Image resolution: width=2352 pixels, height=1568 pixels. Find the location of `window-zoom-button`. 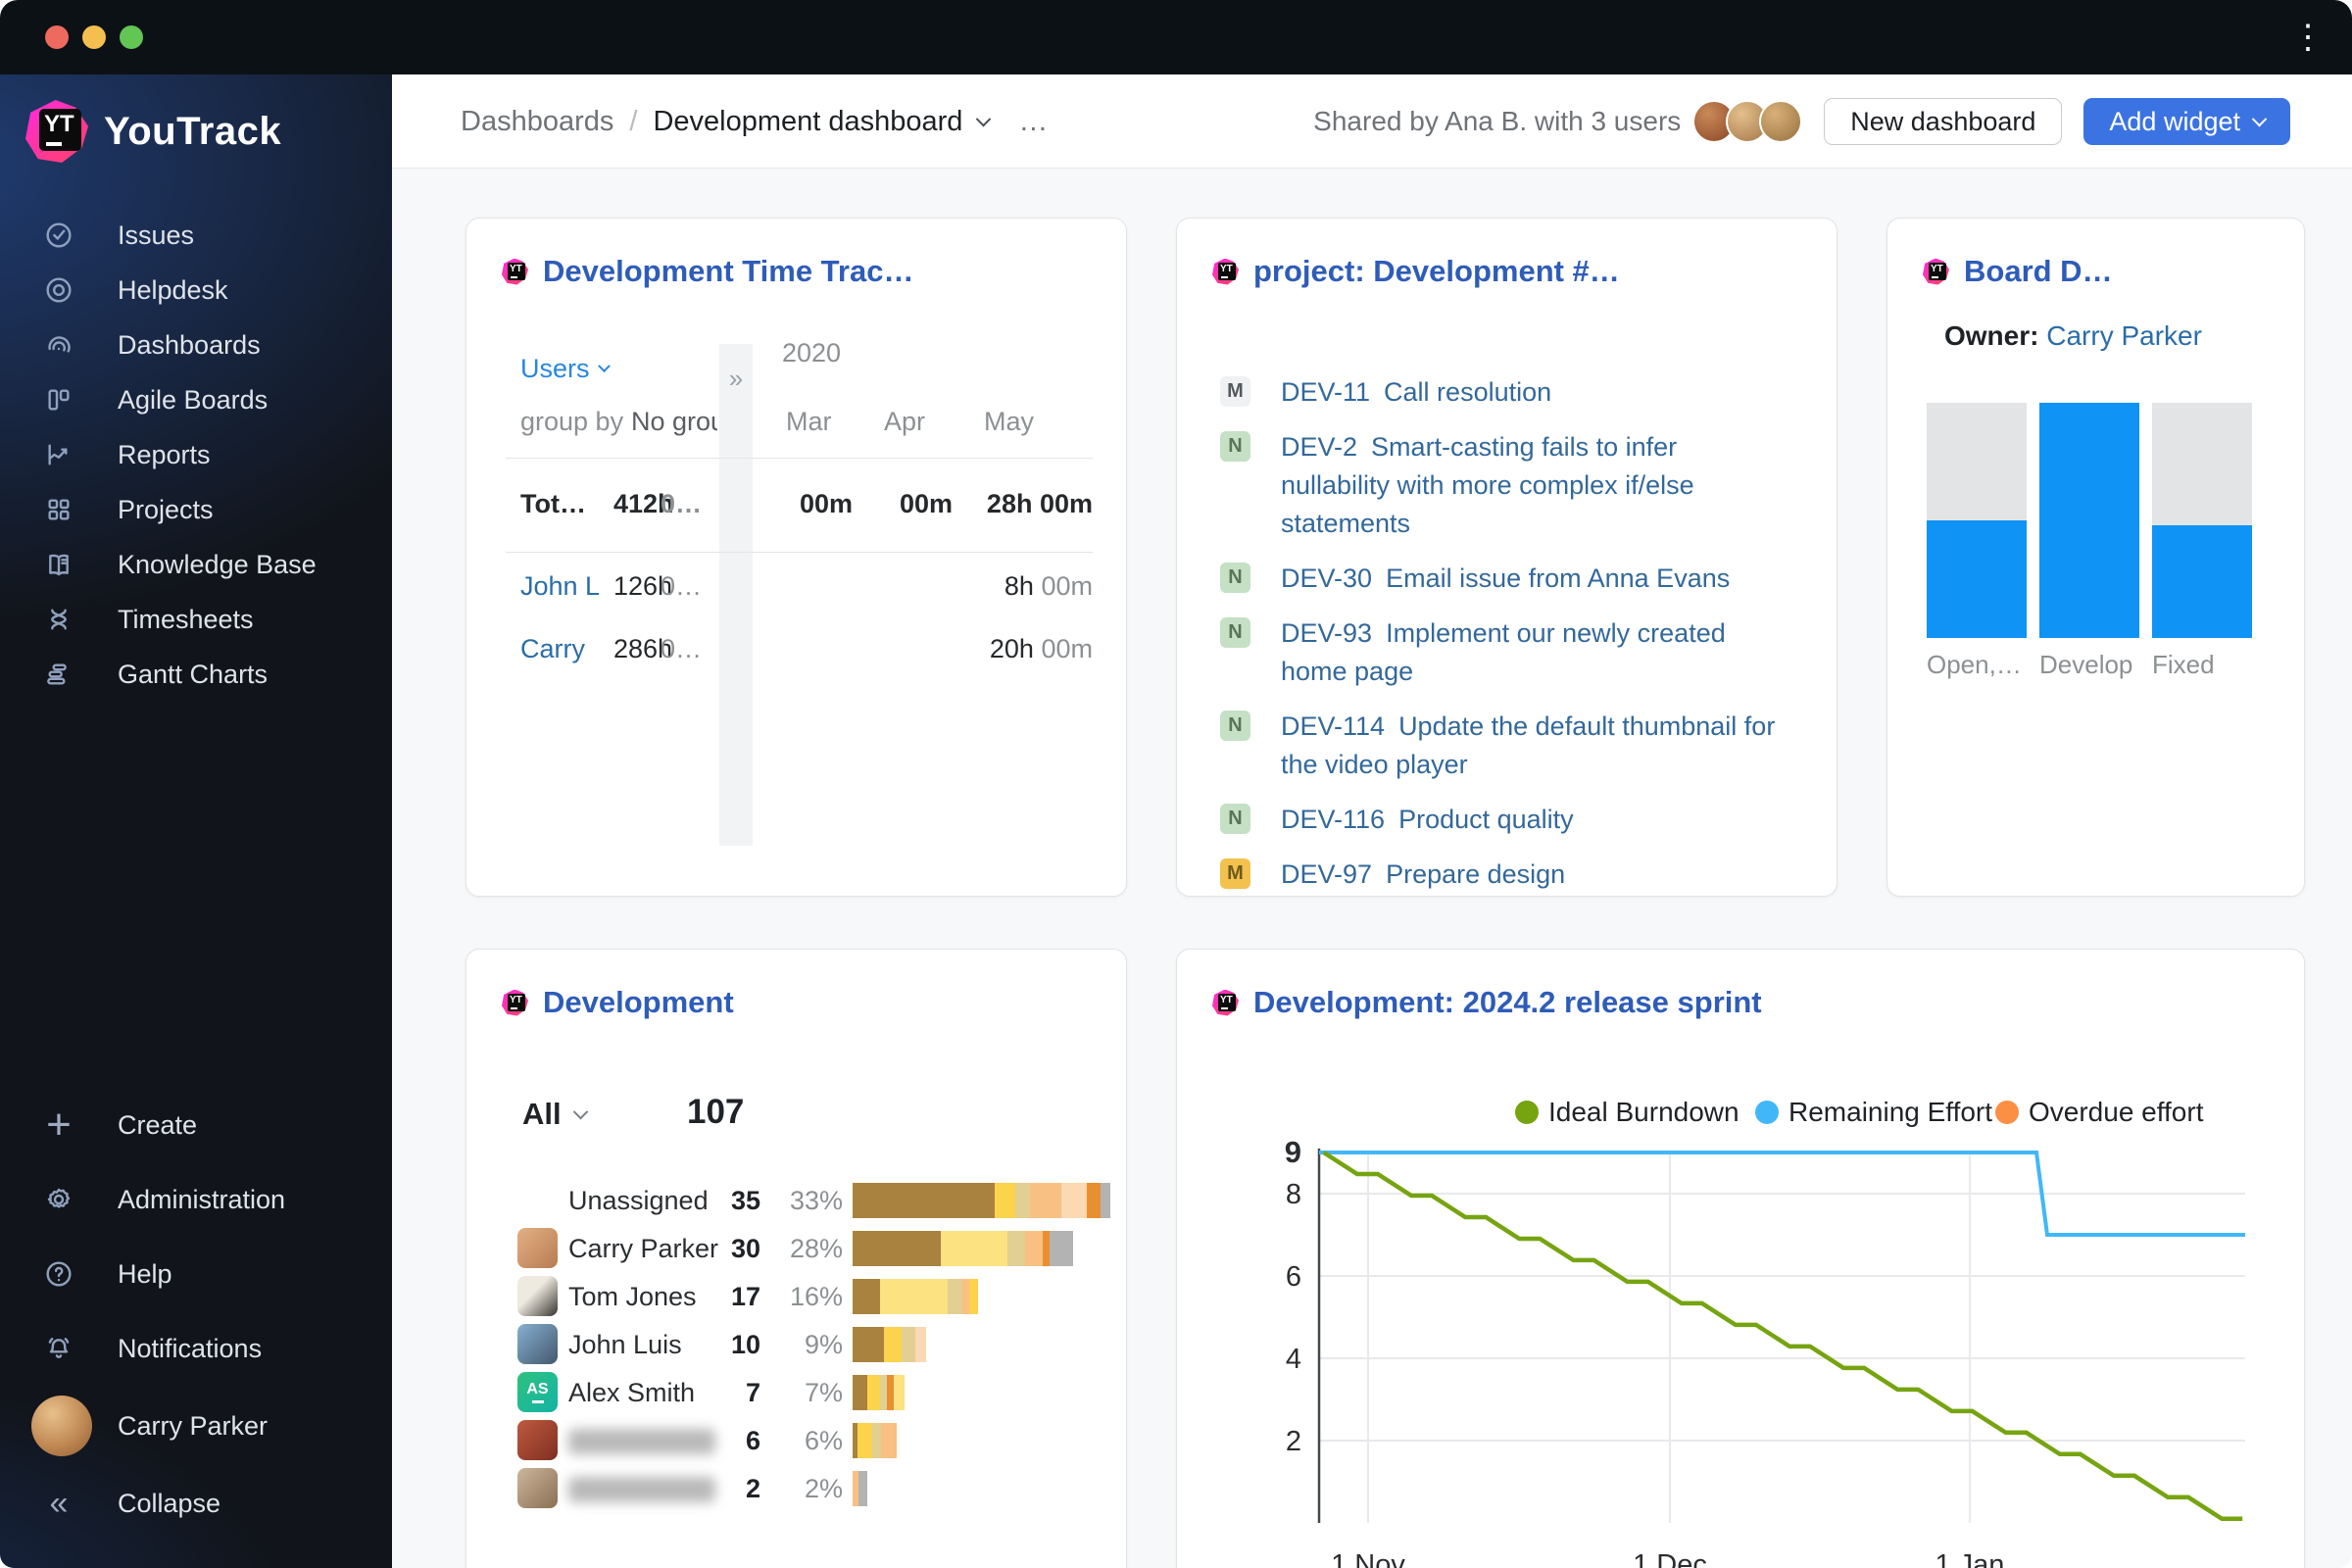

window-zoom-button is located at coordinates (131, 37).